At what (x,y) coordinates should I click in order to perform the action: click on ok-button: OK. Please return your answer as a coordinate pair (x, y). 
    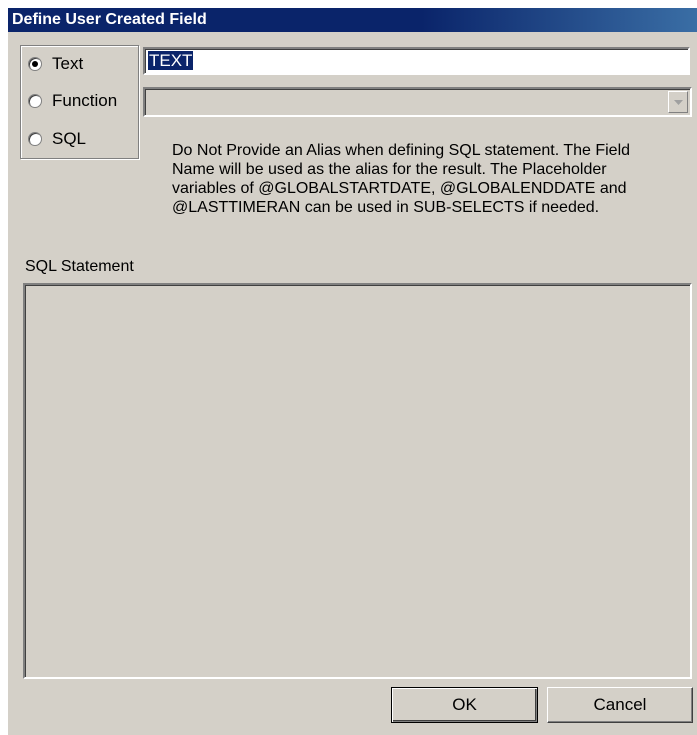
    Looking at the image, I should click on (464, 705).